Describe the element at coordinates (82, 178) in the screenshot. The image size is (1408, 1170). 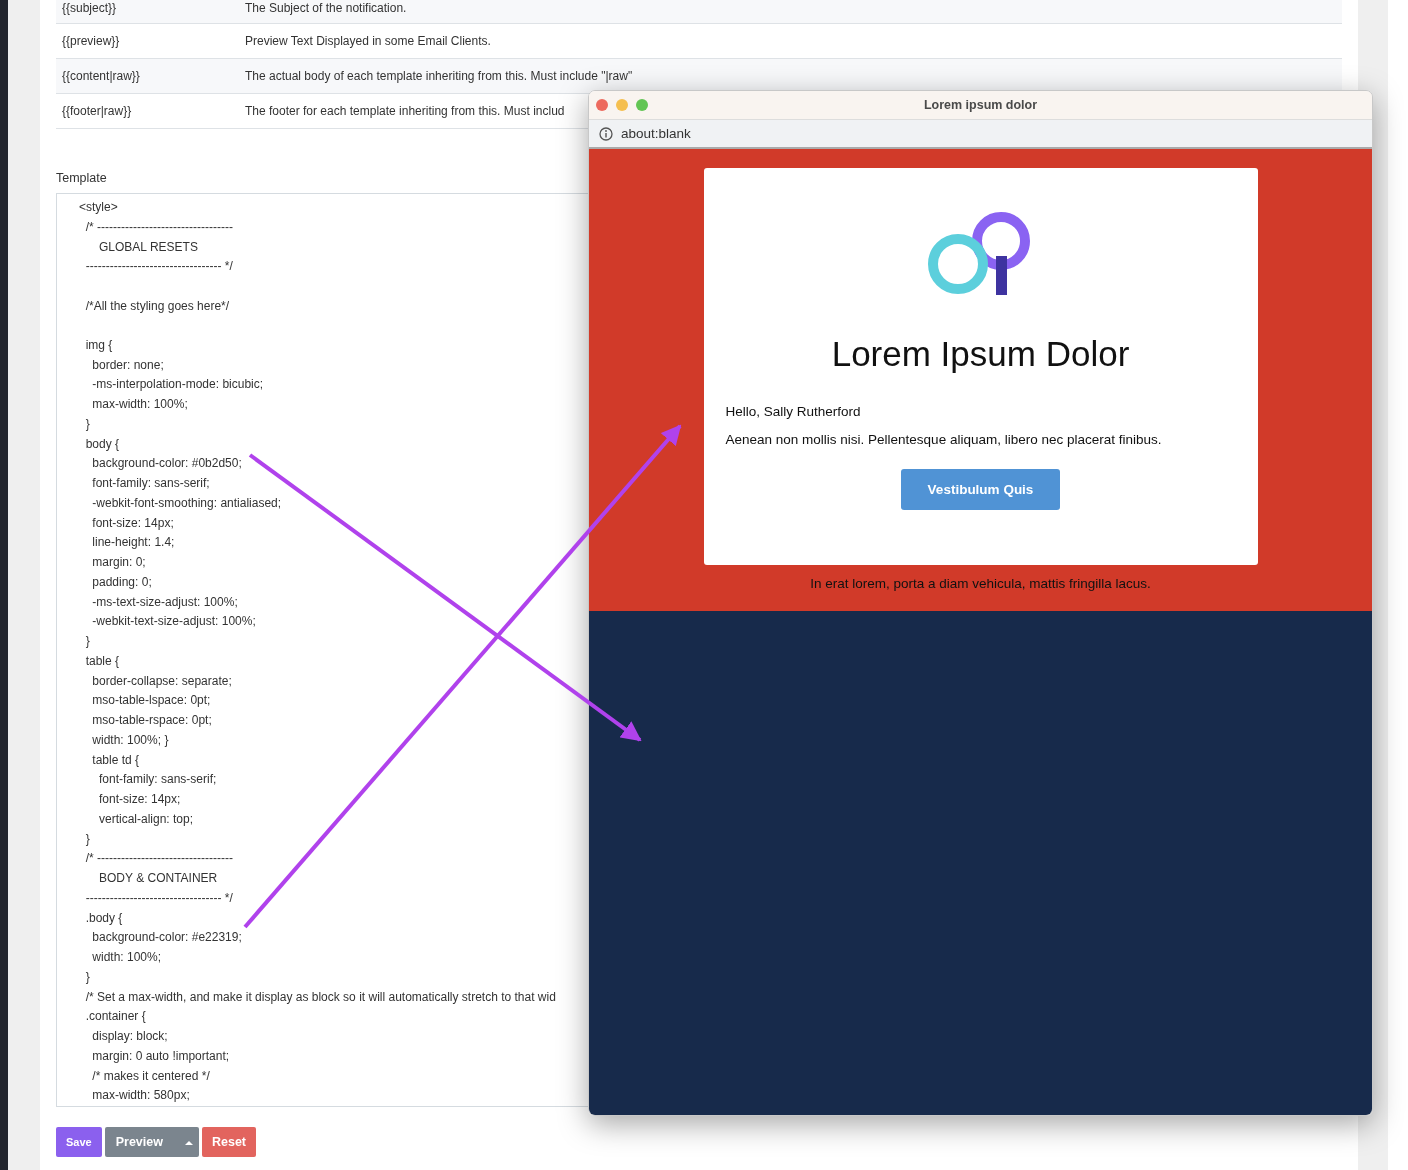
I see `field-label: Template` at that location.